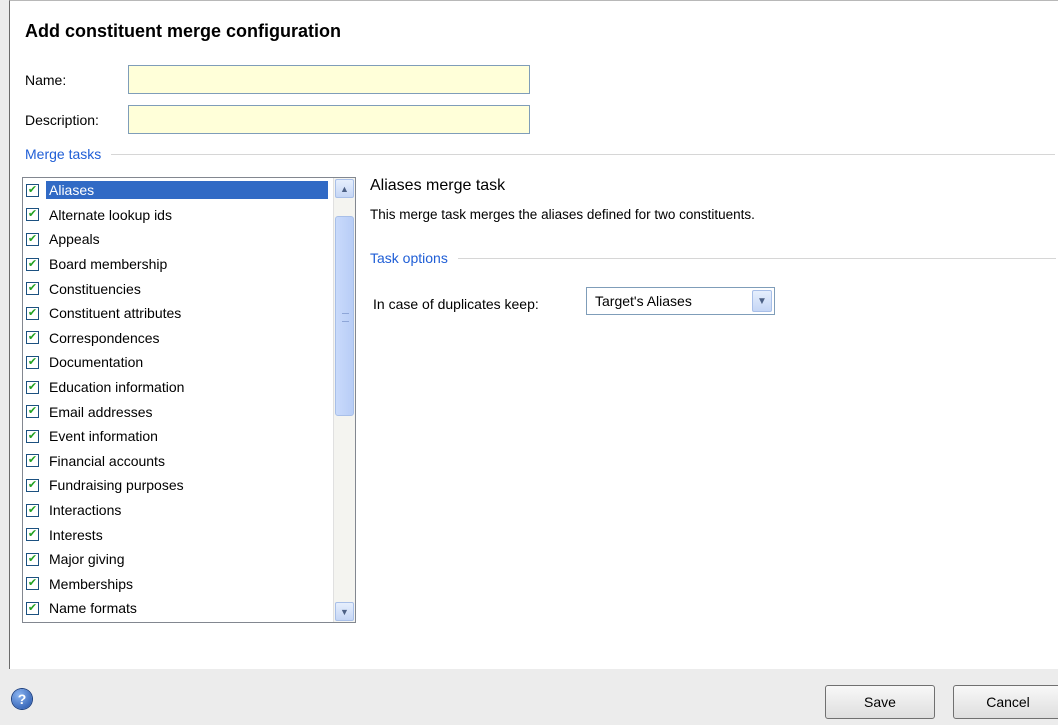 The height and width of the screenshot is (725, 1058). Describe the element at coordinates (117, 387) in the screenshot. I see `list-item-label: Education information` at that location.